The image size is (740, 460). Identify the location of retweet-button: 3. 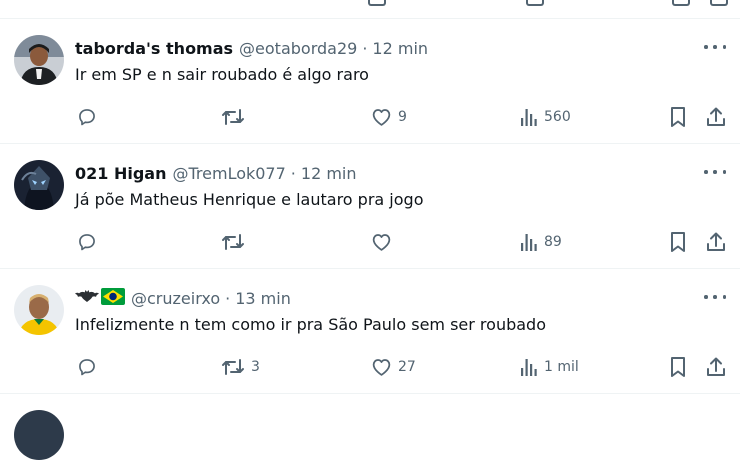
(240, 367).